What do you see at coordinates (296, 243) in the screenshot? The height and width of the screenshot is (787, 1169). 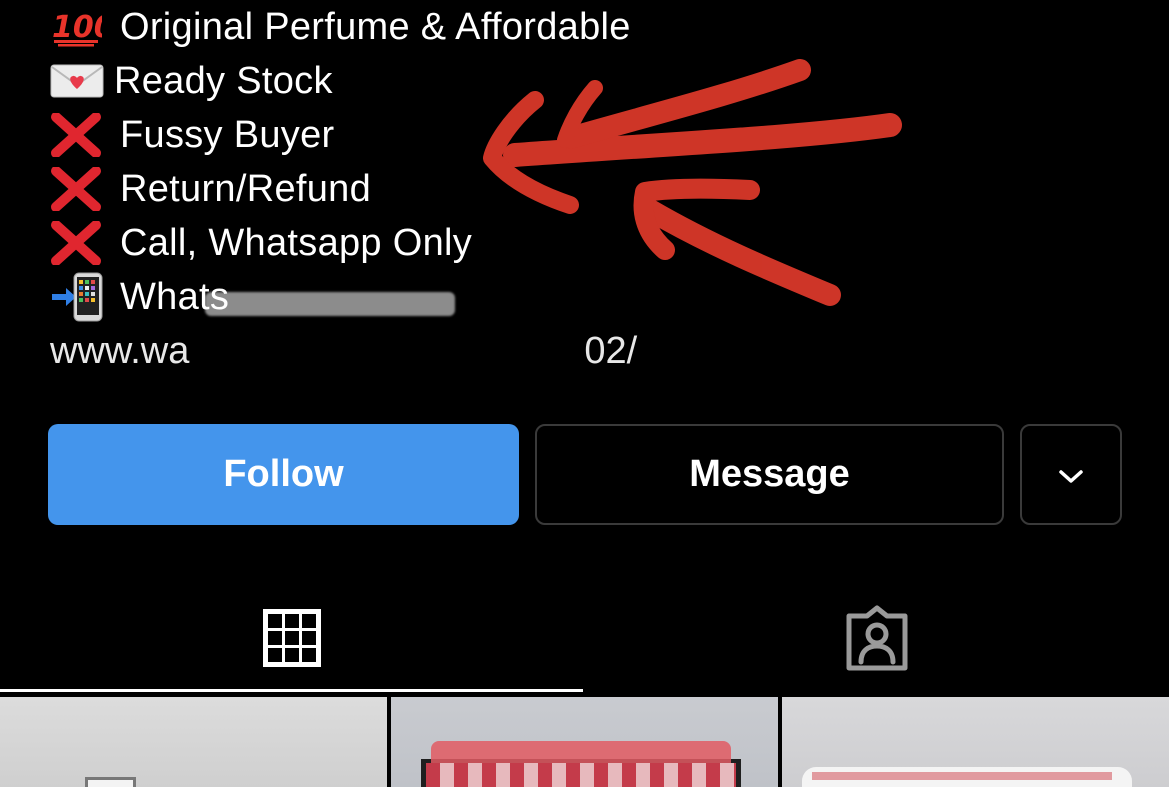 I see `bio-text: Call, Whatsapp Only` at bounding box center [296, 243].